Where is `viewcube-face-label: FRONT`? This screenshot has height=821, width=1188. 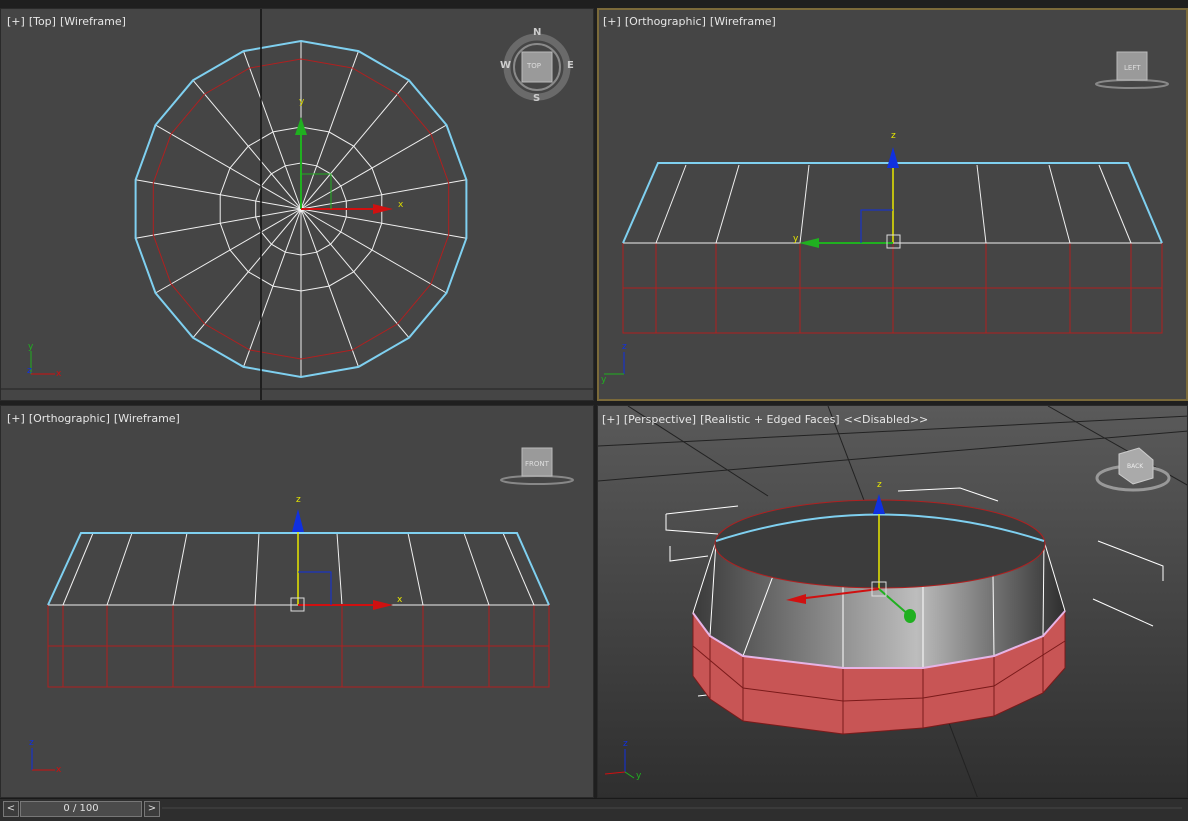
viewcube-face-label: FRONT is located at coordinates (537, 464).